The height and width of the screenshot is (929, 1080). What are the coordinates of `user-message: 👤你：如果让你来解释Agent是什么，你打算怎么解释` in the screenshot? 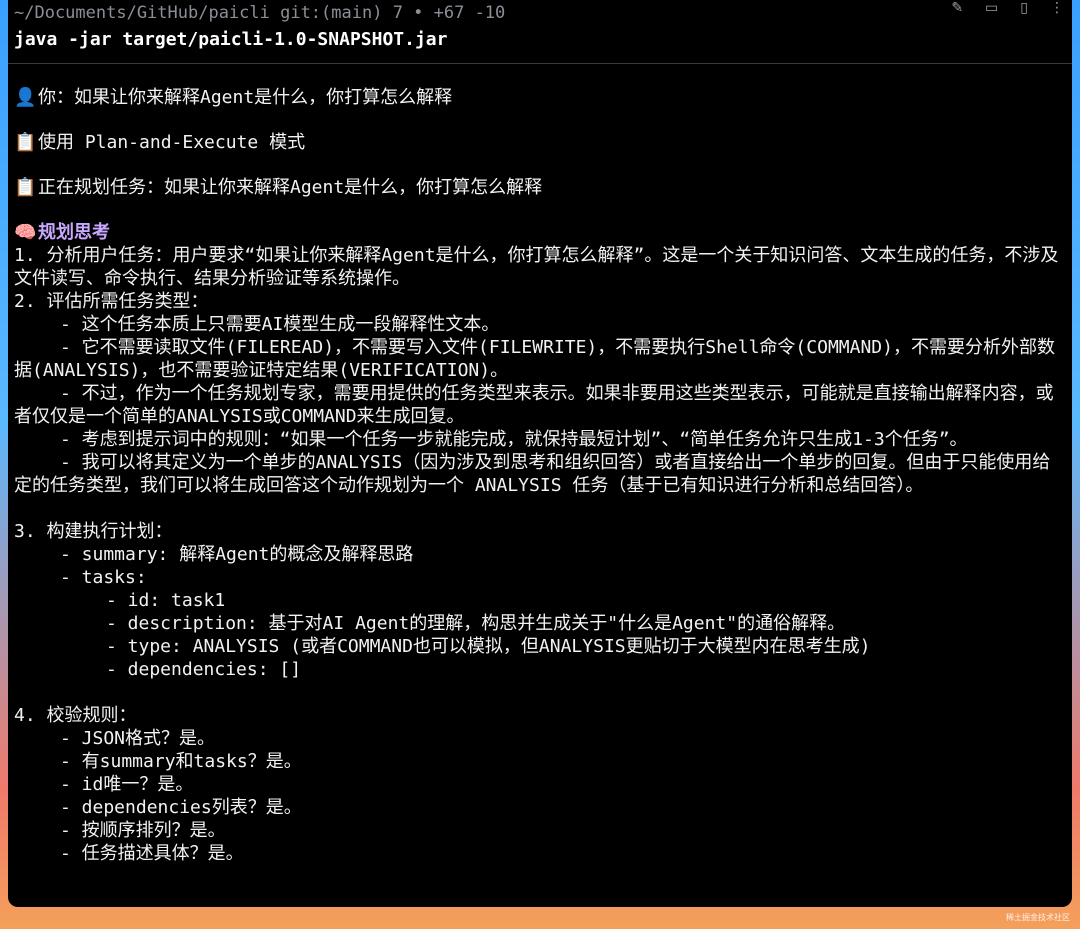 It's located at (233, 97).